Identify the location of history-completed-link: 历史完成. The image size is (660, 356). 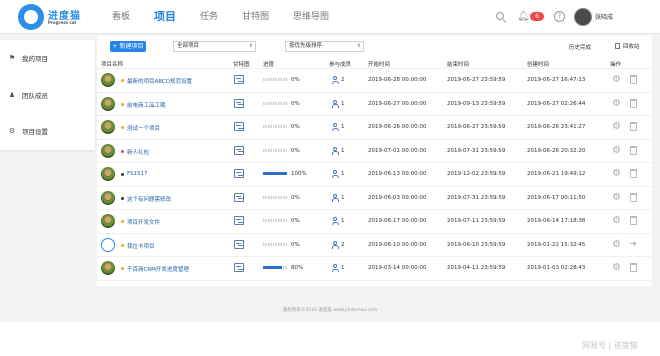
(580, 47).